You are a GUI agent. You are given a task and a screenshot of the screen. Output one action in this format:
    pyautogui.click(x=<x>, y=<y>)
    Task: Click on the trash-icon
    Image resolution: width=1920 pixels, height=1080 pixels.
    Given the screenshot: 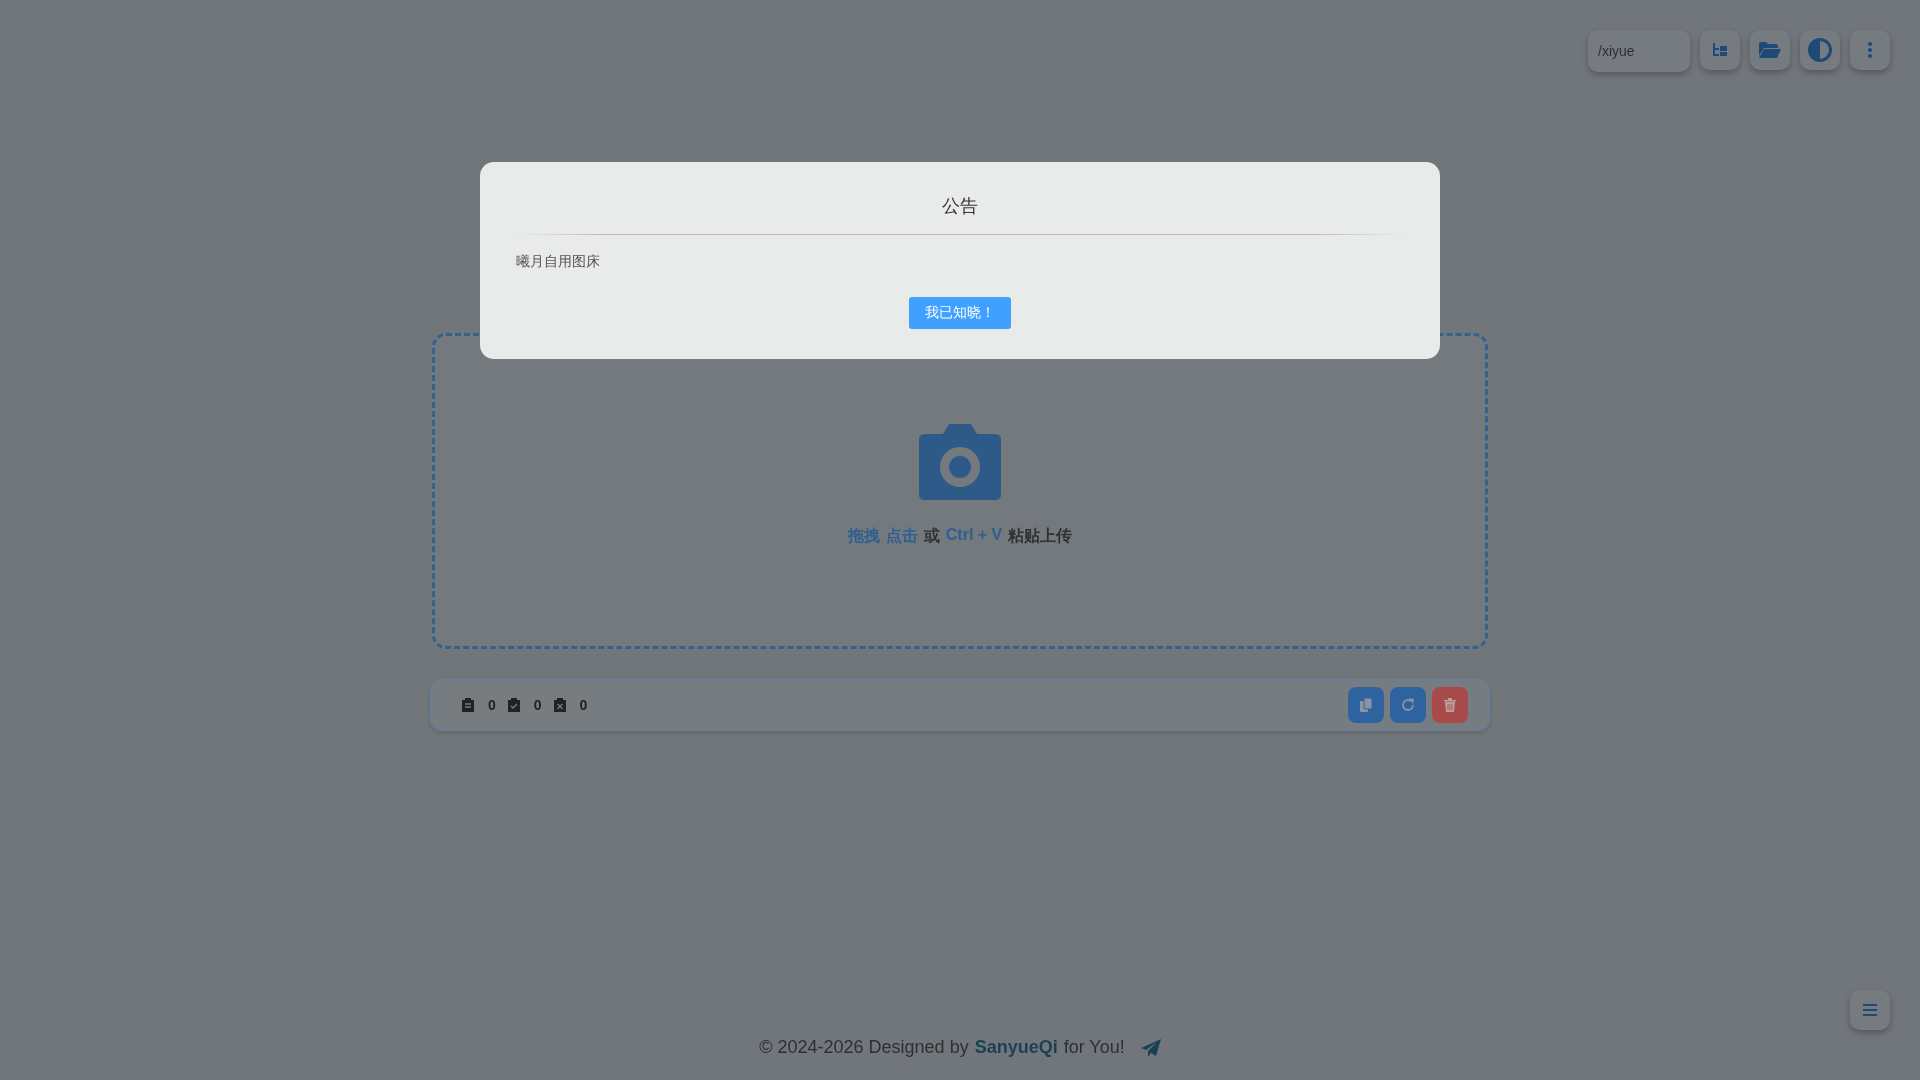 What is the action you would take?
    pyautogui.click(x=1450, y=705)
    